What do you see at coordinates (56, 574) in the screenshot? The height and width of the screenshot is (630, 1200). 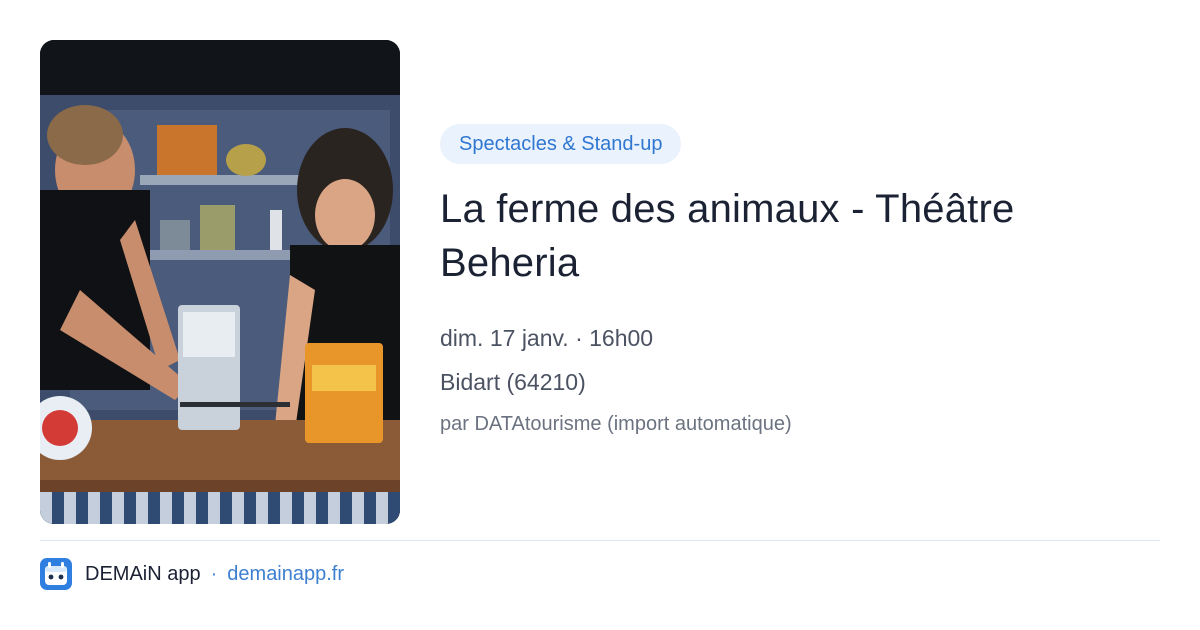 I see `demain-app-logo-icon` at bounding box center [56, 574].